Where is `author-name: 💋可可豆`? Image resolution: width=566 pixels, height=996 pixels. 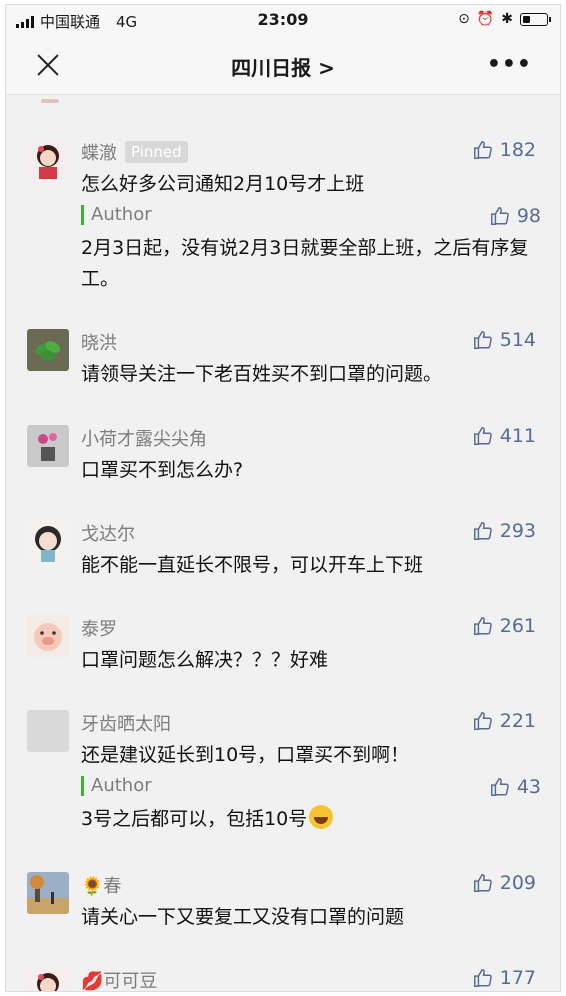 author-name: 💋可可豆 is located at coordinates (119, 981).